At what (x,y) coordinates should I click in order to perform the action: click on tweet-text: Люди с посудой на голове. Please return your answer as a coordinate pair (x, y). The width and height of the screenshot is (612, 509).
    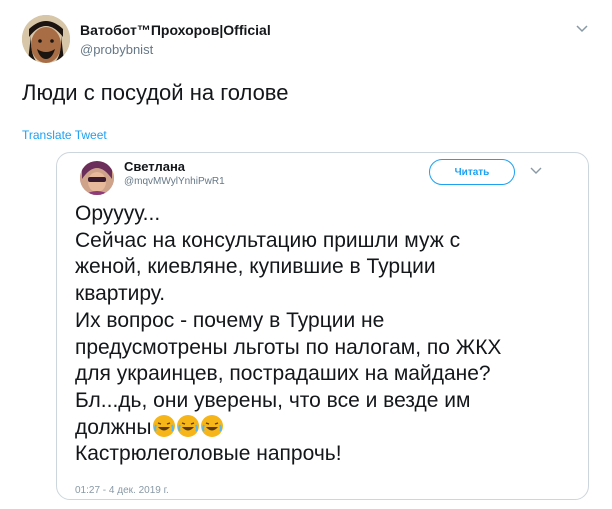
    Looking at the image, I should click on (155, 92).